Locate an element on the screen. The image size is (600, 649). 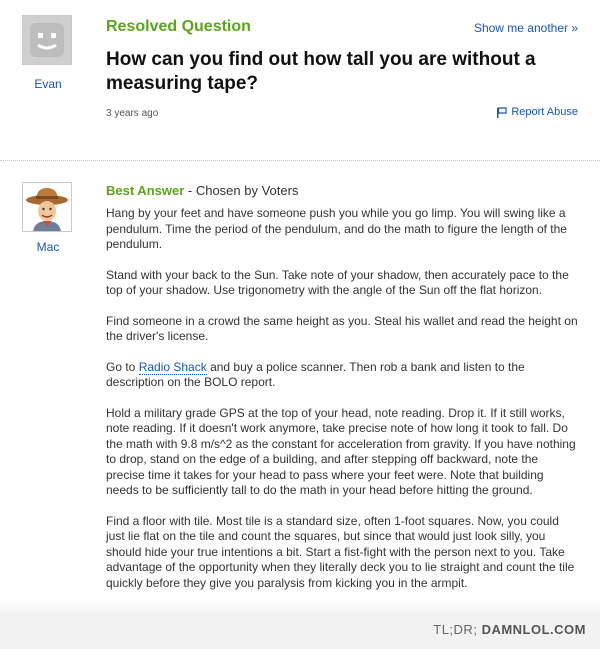
chosen-by-label: - Chosen by Voters is located at coordinates (241, 190).